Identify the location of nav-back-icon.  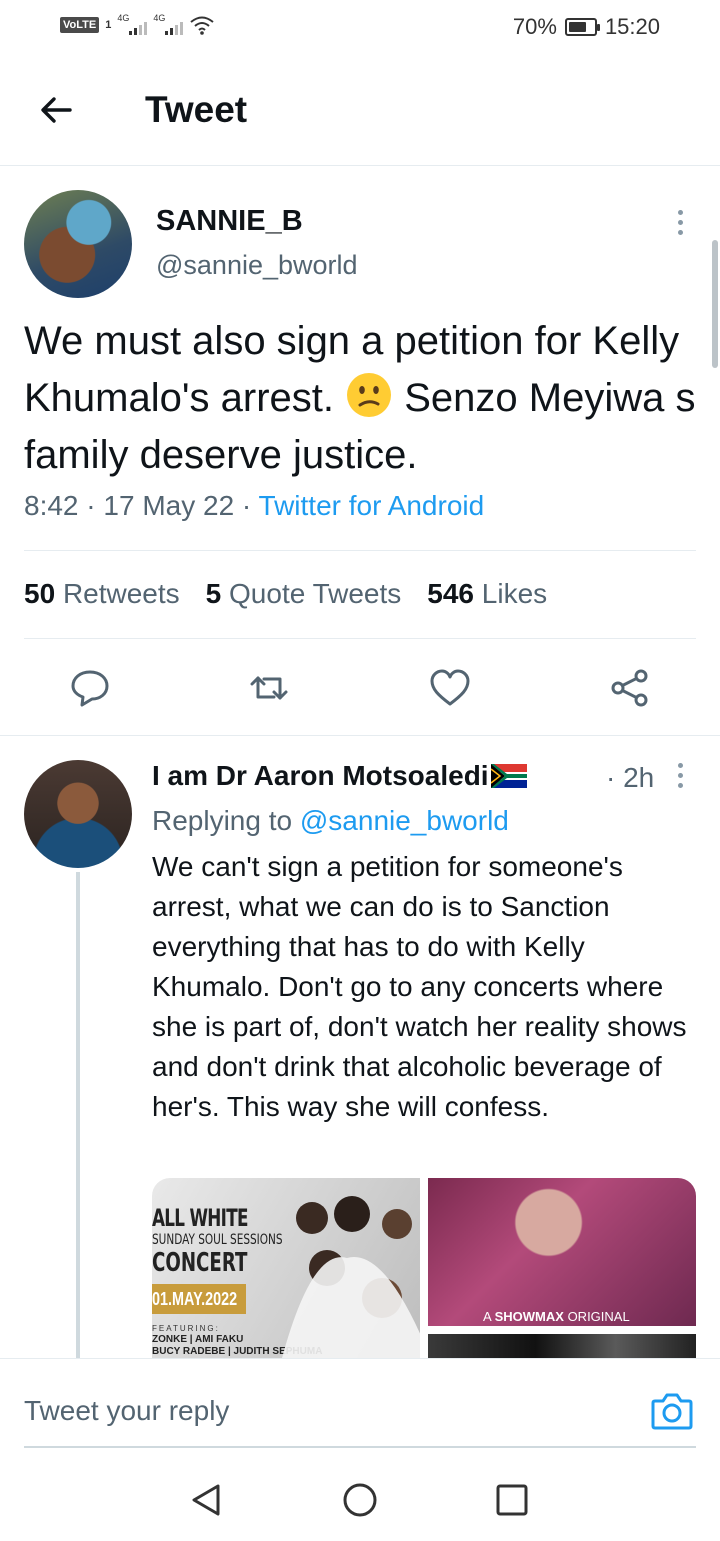
(206, 1500).